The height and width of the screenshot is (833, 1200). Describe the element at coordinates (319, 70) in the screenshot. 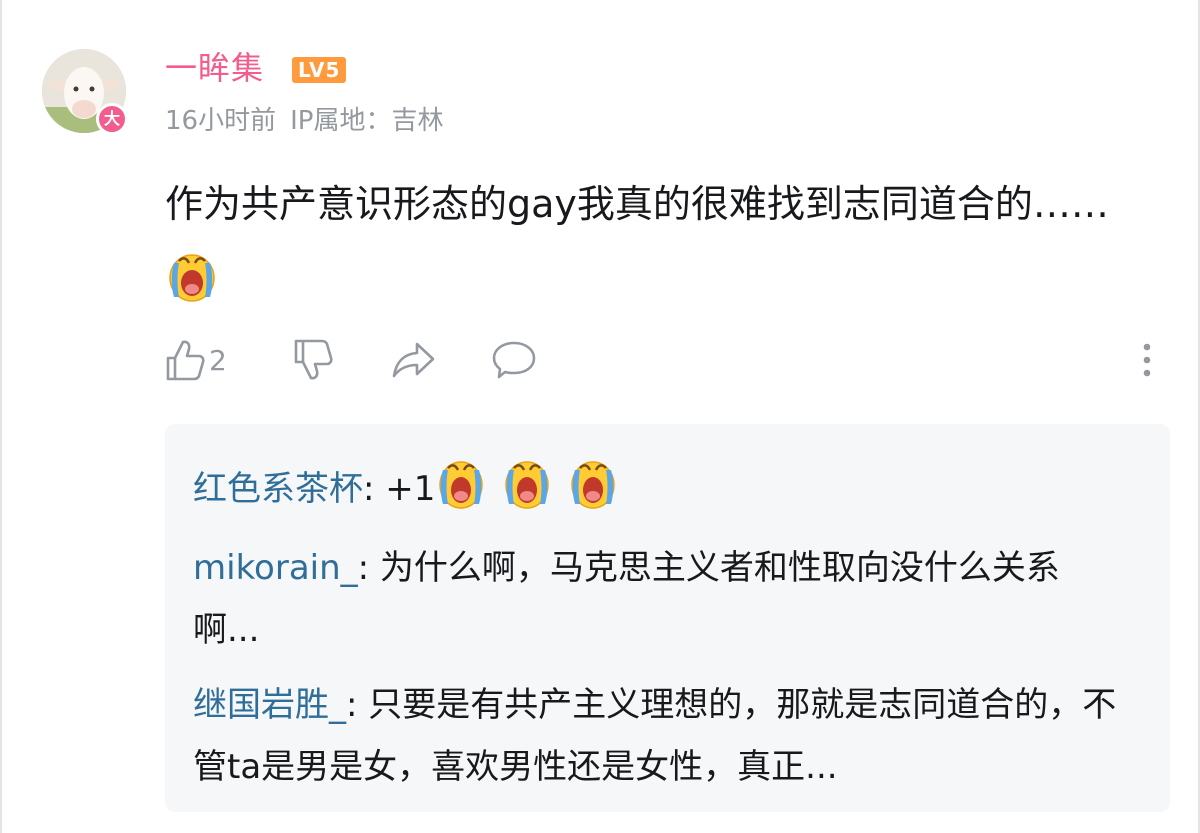

I see `level-badge: LV5` at that location.